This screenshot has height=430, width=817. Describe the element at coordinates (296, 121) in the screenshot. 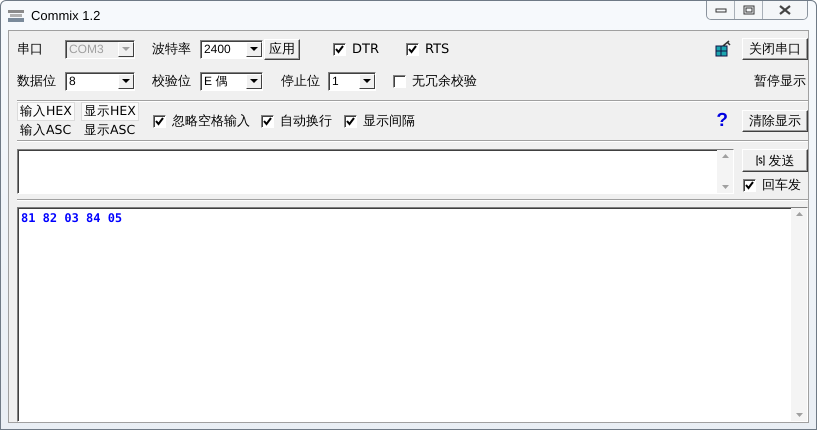

I see `option-checkbox: 自动换行` at that location.